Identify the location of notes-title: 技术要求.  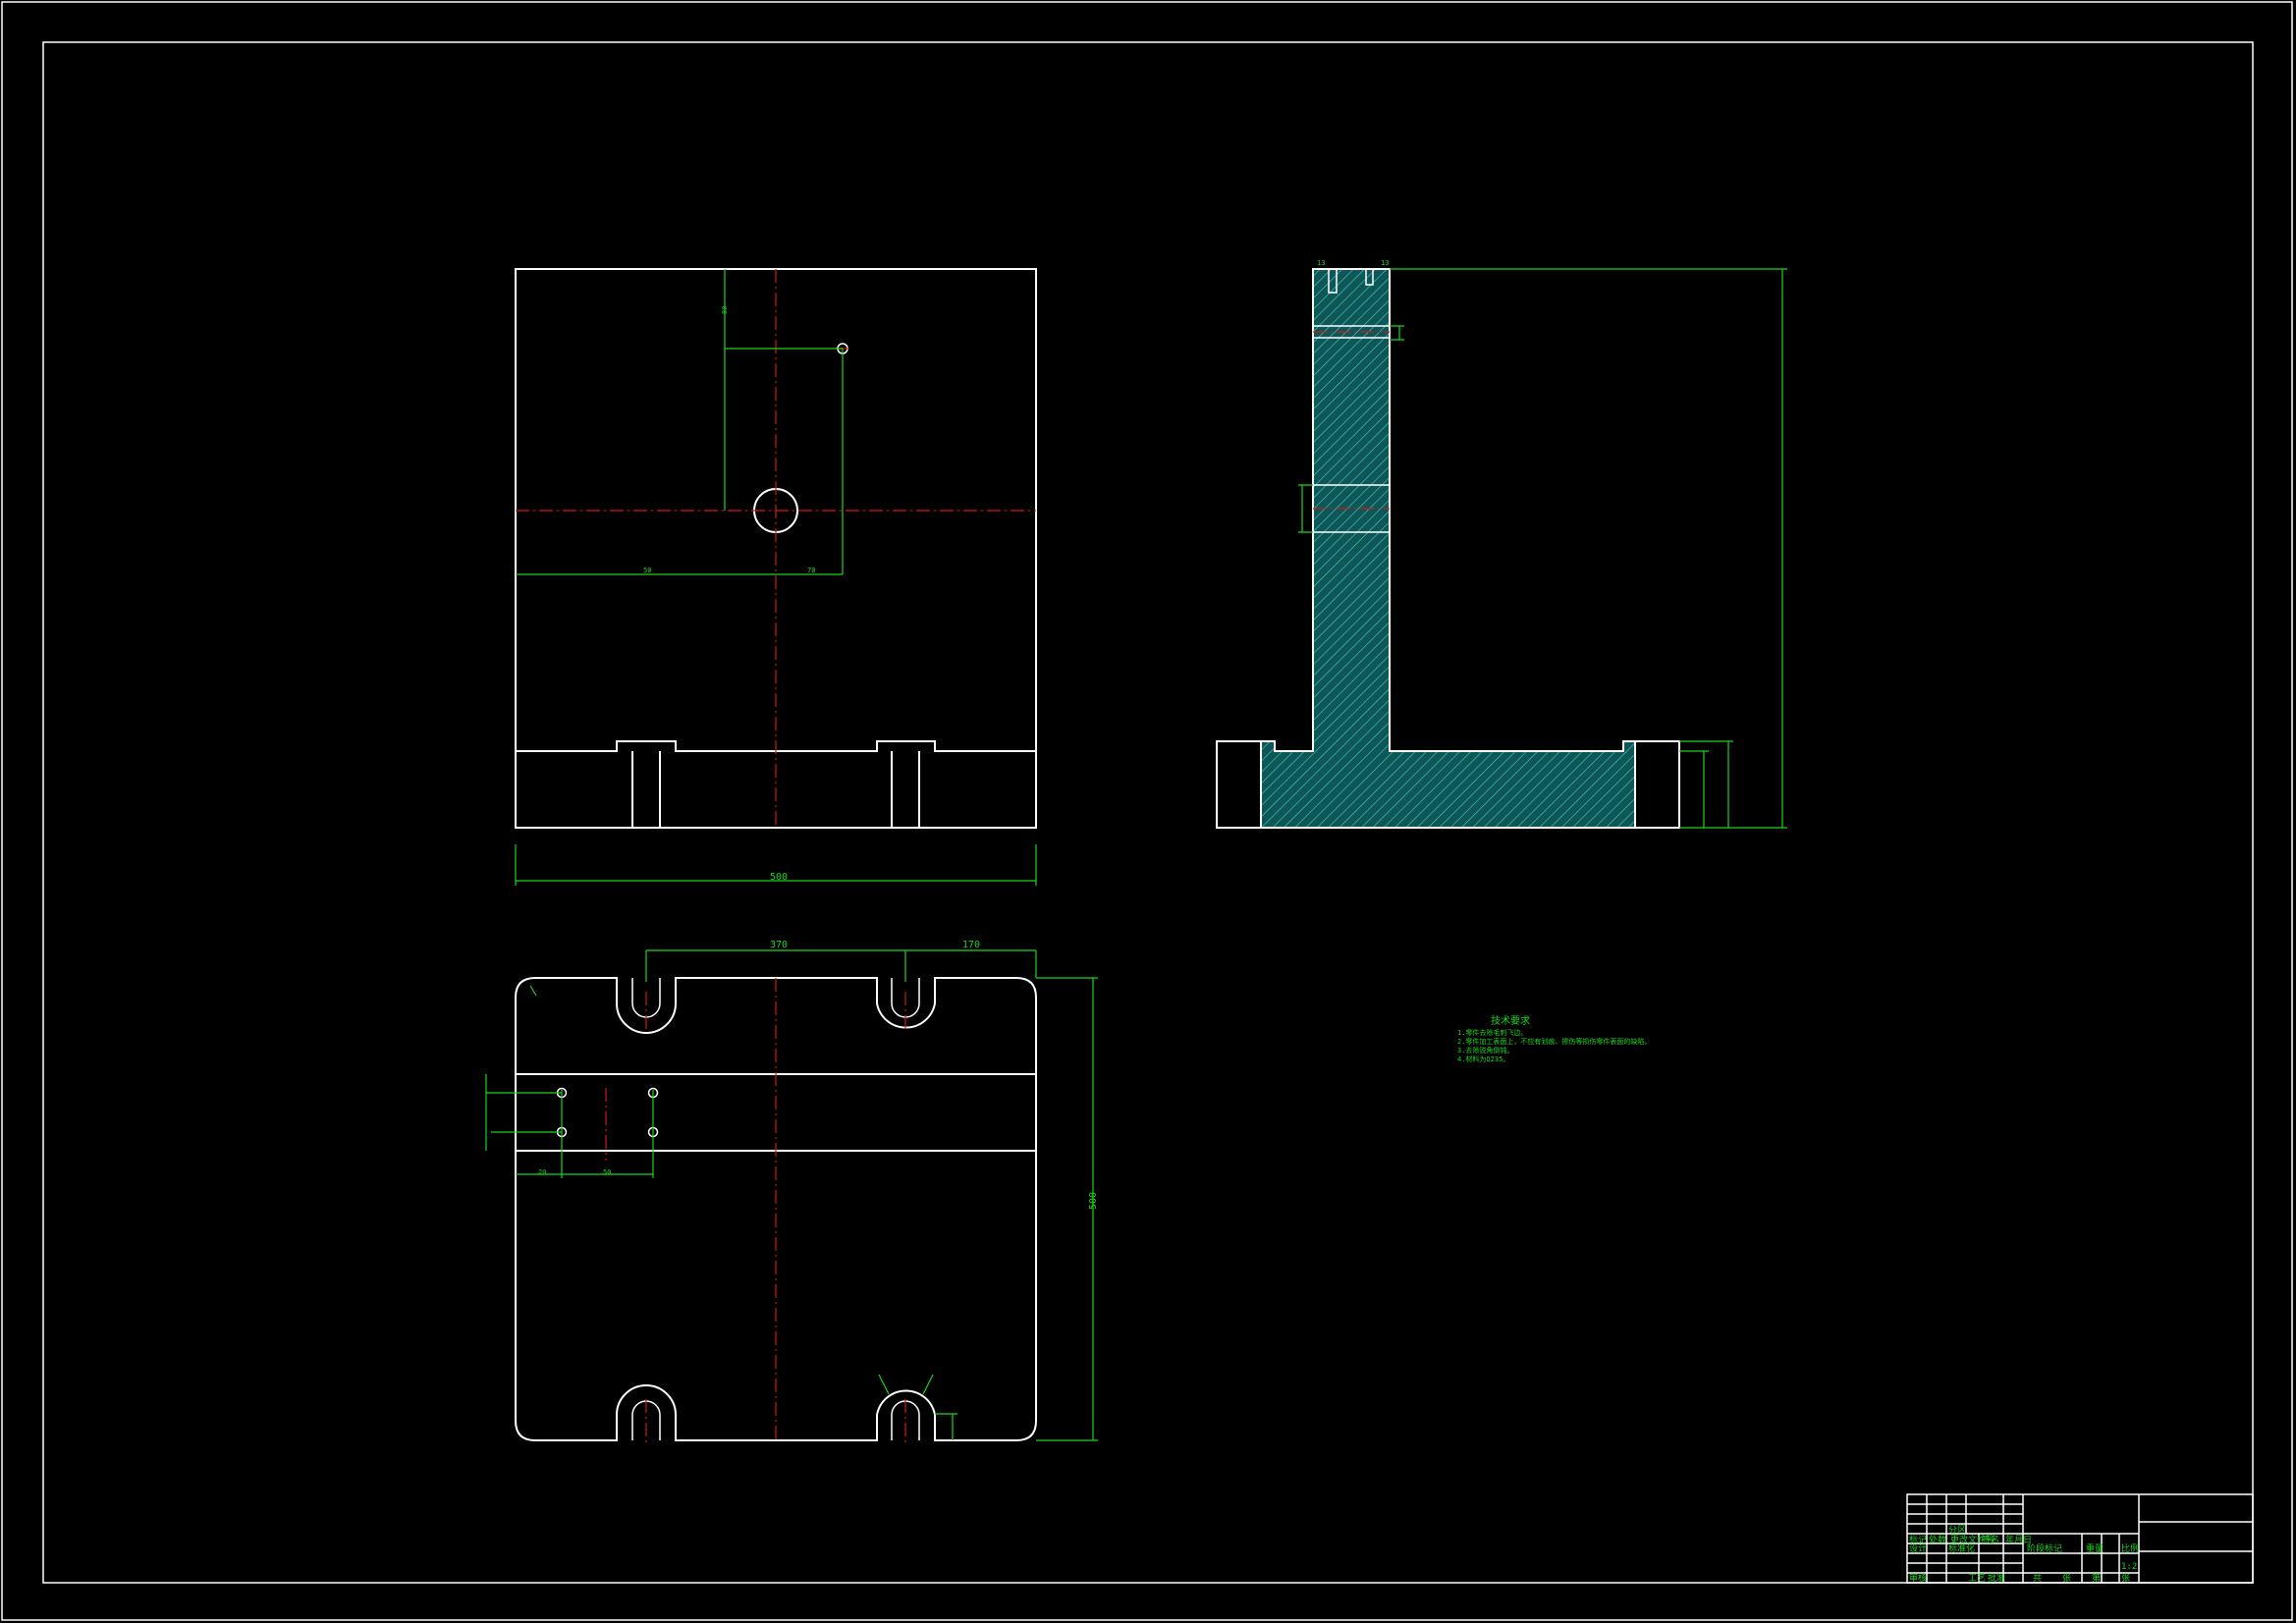
(1510, 1021).